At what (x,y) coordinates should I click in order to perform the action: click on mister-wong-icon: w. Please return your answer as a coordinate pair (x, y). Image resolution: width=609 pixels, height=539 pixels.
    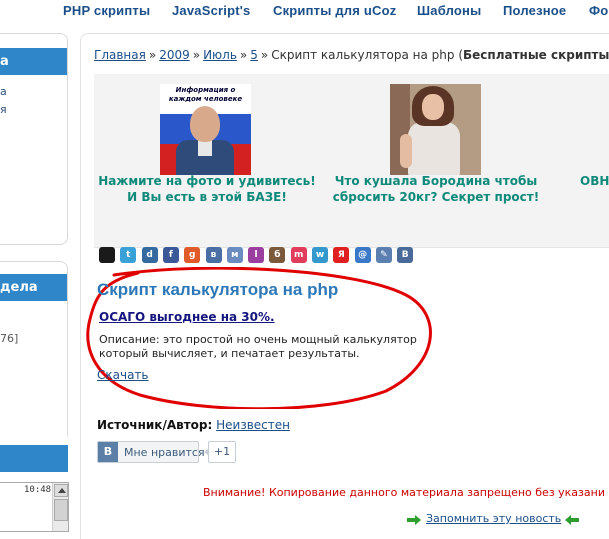
    Looking at the image, I should click on (320, 255).